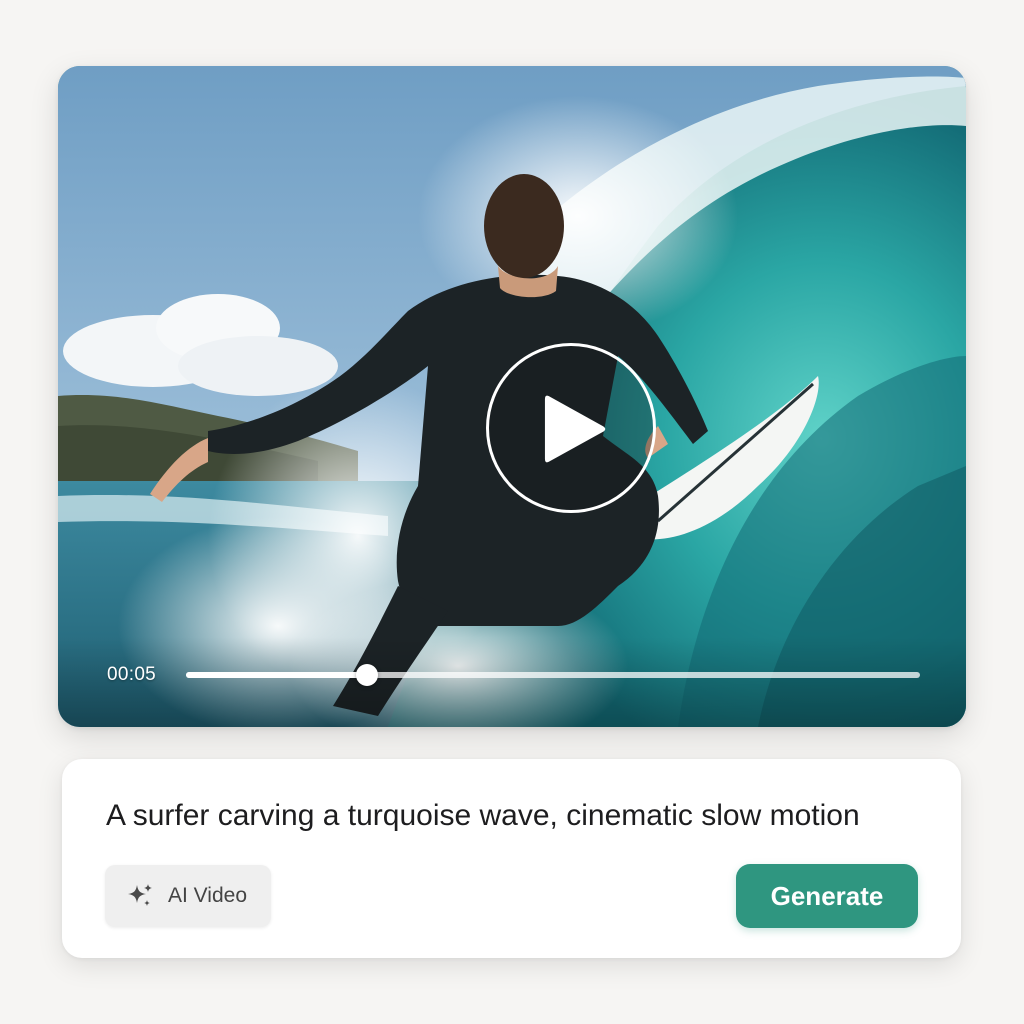 The height and width of the screenshot is (1024, 1024). What do you see at coordinates (553, 675) in the screenshot?
I see `progress-scrubber` at bounding box center [553, 675].